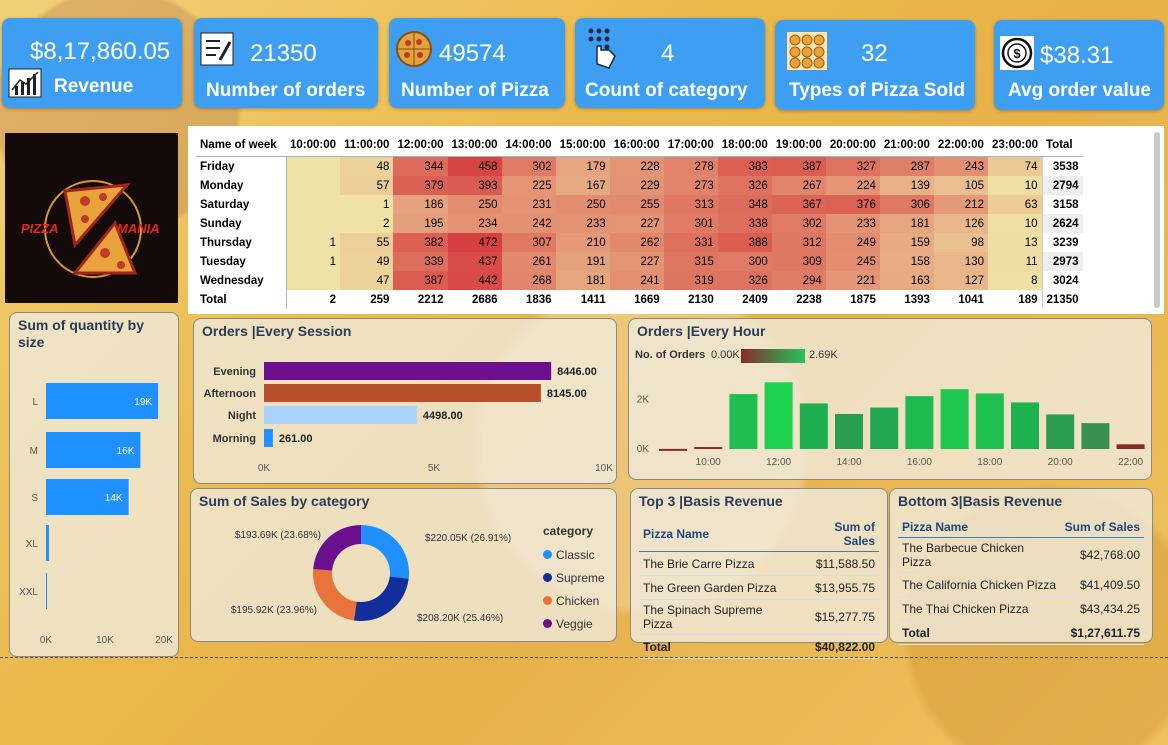 The image size is (1168, 745). Describe the element at coordinates (1015, 166) in the screenshot. I see `matrix-cell: 74` at that location.